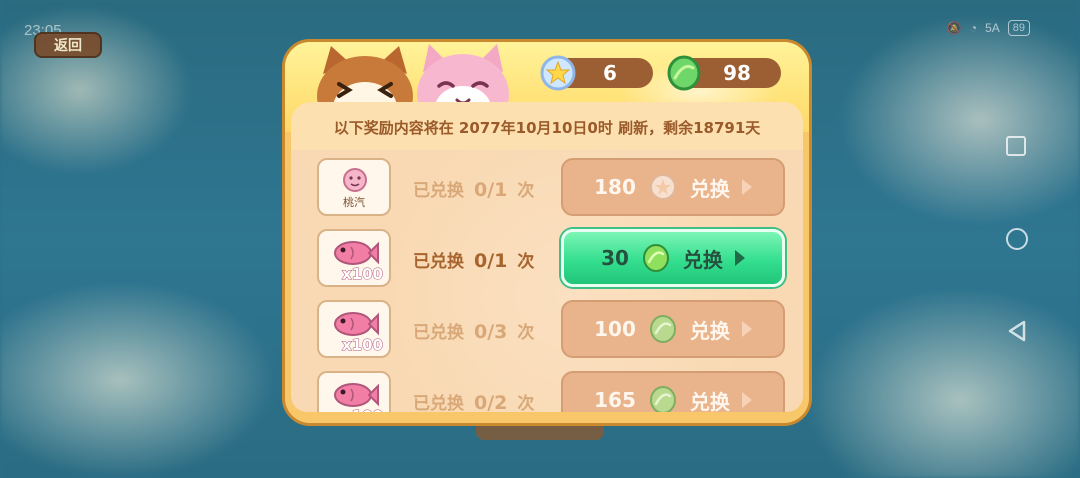  I want to click on list-item: x100 已兑换 0/3 次 100 兑换, so click(547, 328).